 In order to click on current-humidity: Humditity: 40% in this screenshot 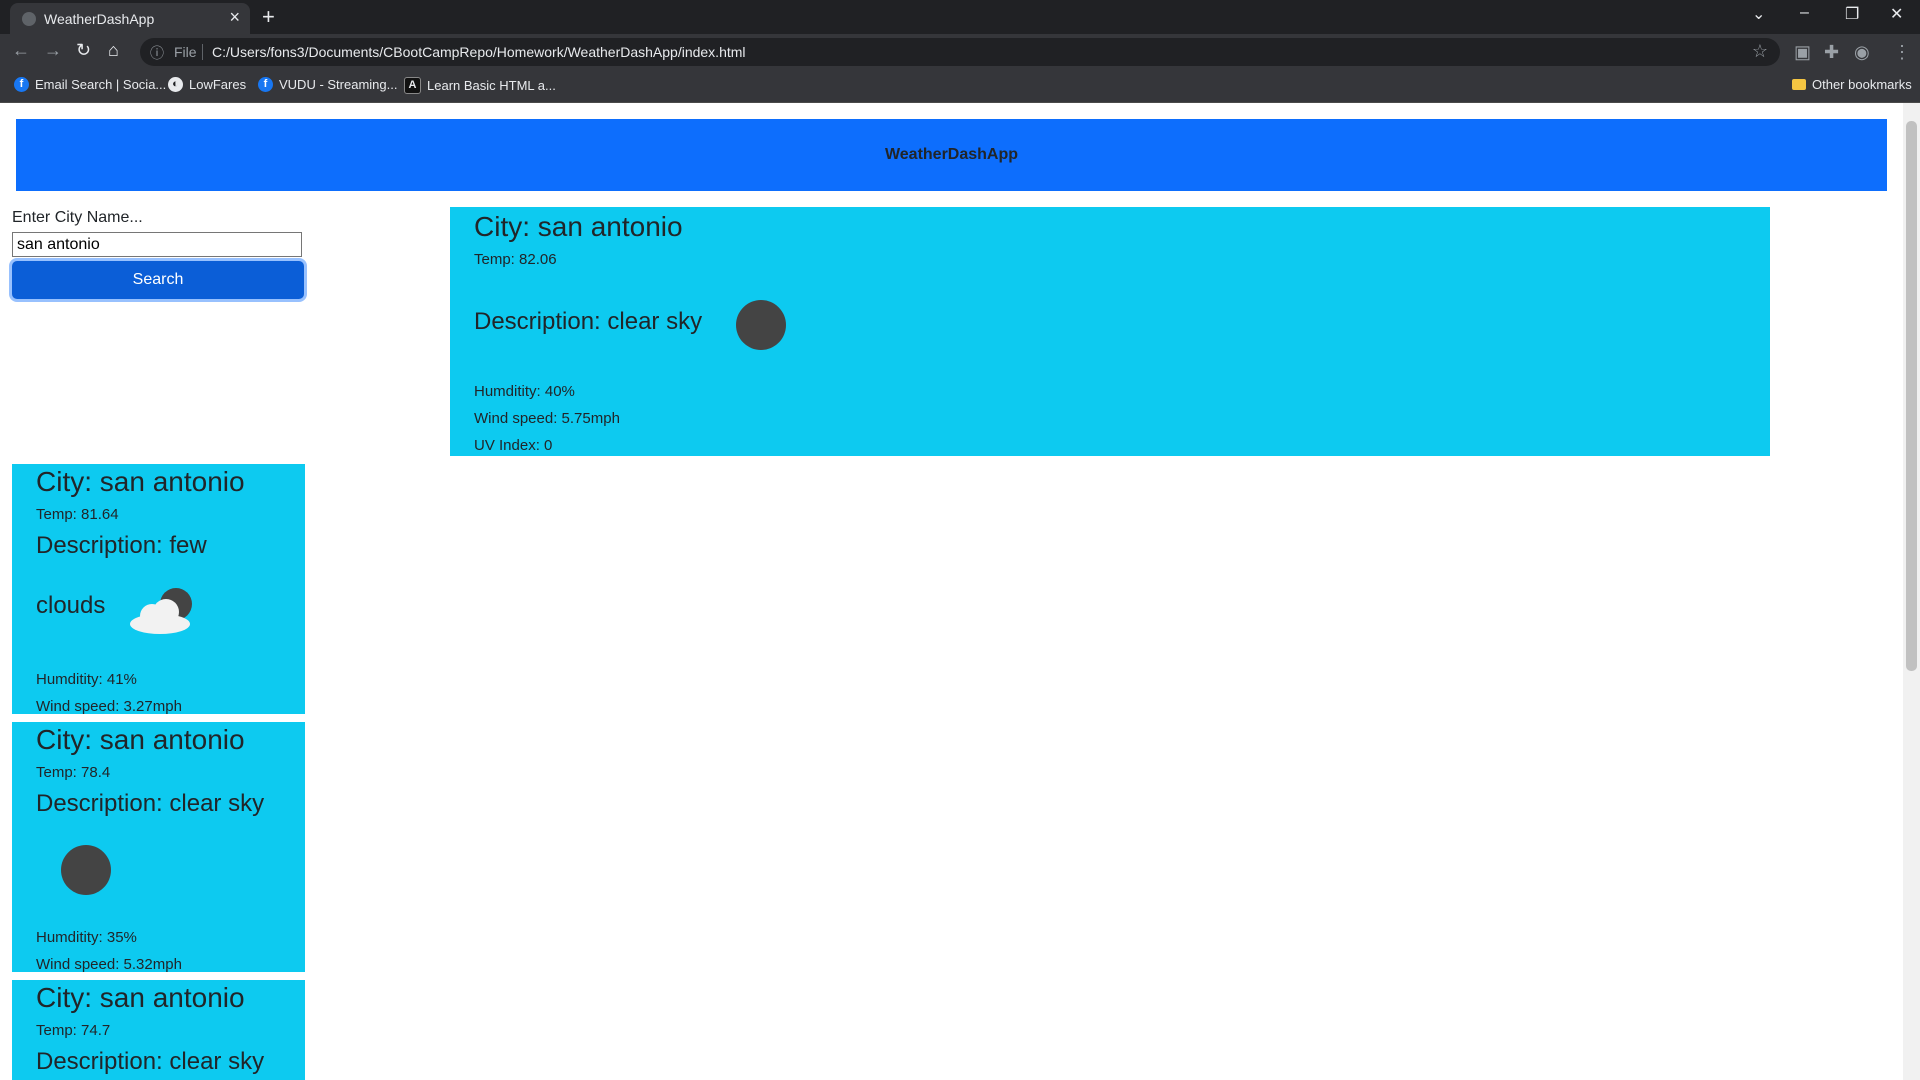, I will do `click(524, 391)`.